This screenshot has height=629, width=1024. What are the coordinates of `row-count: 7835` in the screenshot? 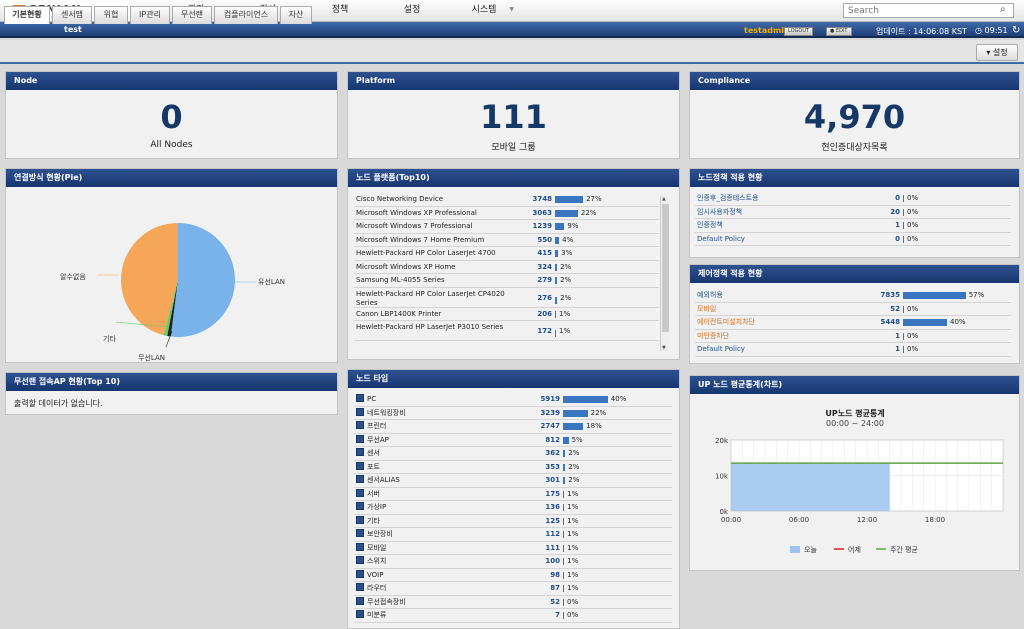 It's located at (885, 295).